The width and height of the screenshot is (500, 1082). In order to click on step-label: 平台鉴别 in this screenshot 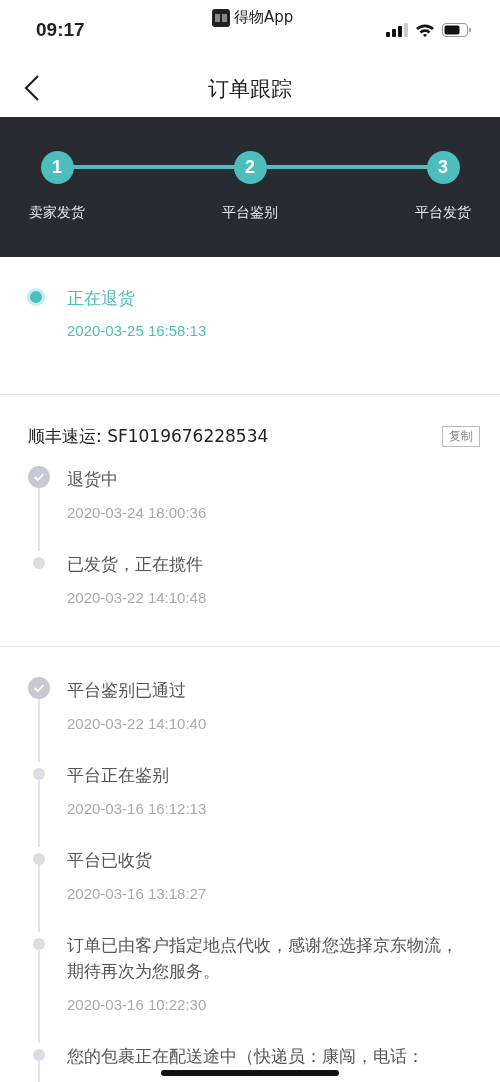, I will do `click(250, 213)`.